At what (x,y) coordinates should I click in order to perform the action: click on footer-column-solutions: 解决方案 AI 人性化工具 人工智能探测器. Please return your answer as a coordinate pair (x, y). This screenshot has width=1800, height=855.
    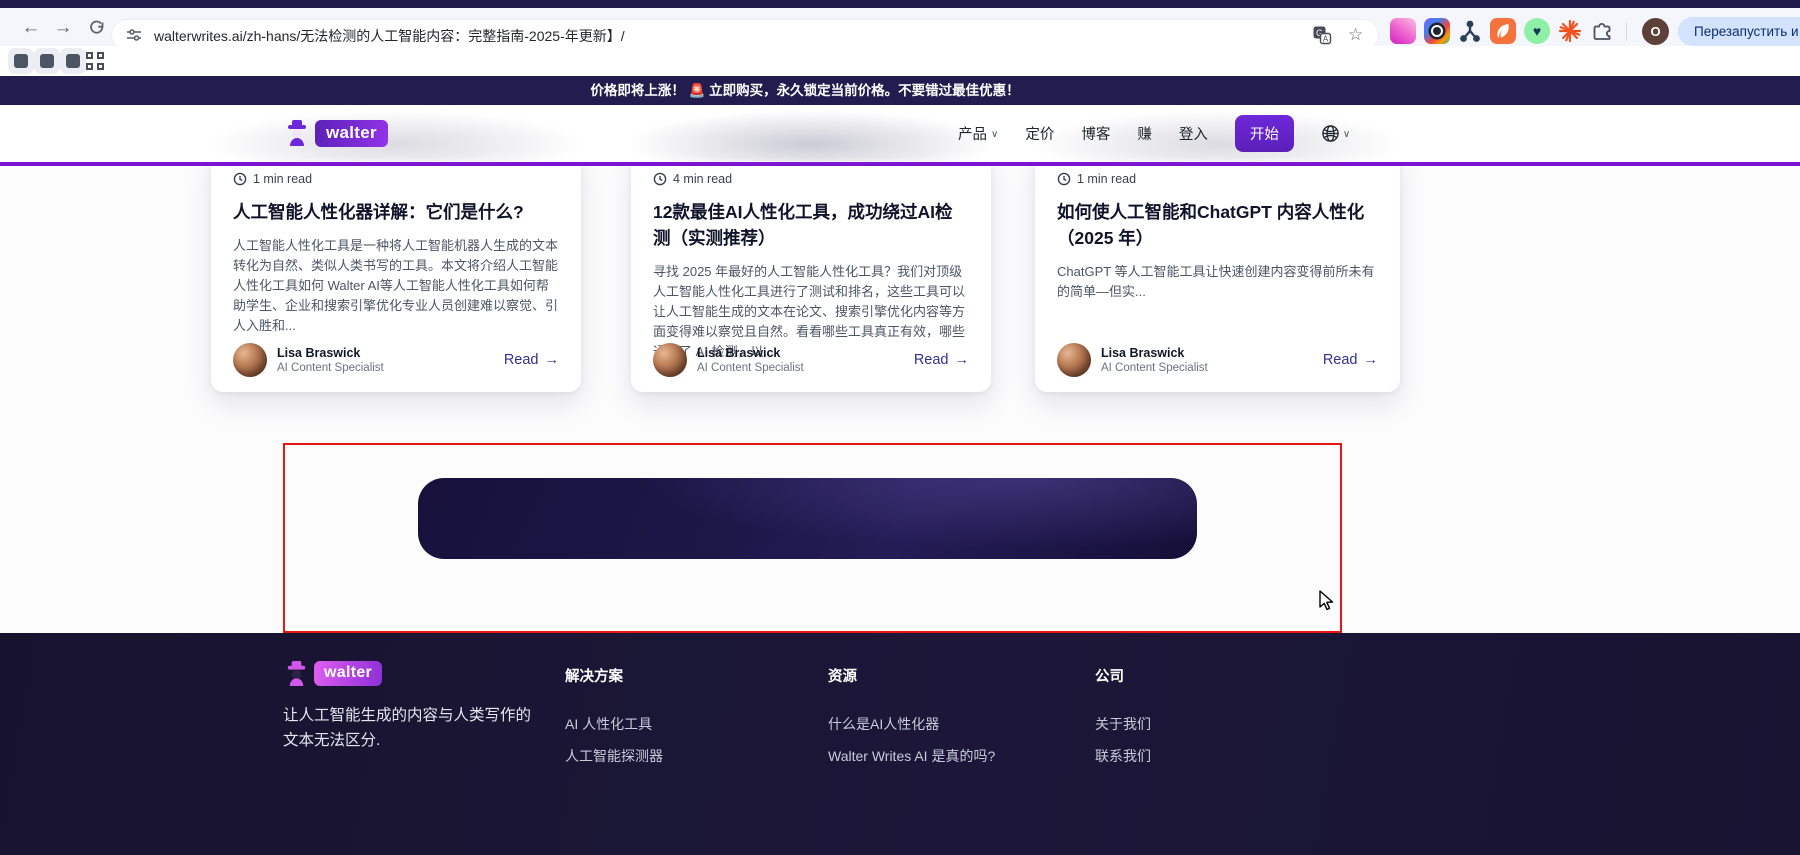
    Looking at the image, I should click on (614, 721).